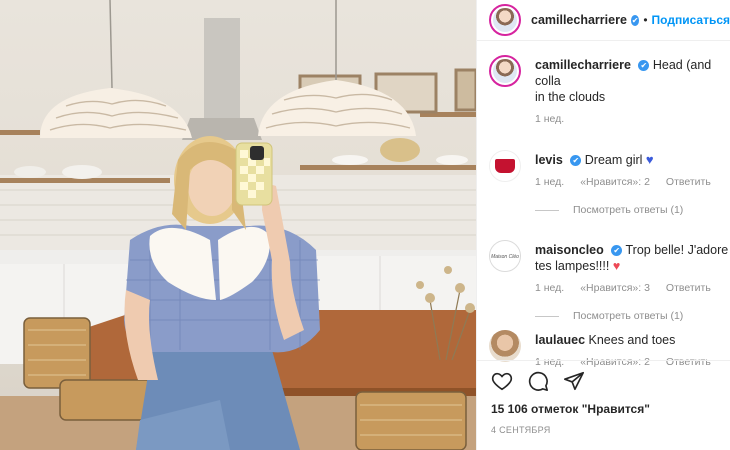  Describe the element at coordinates (579, 20) in the screenshot. I see `author-username: camillecharriere` at that location.